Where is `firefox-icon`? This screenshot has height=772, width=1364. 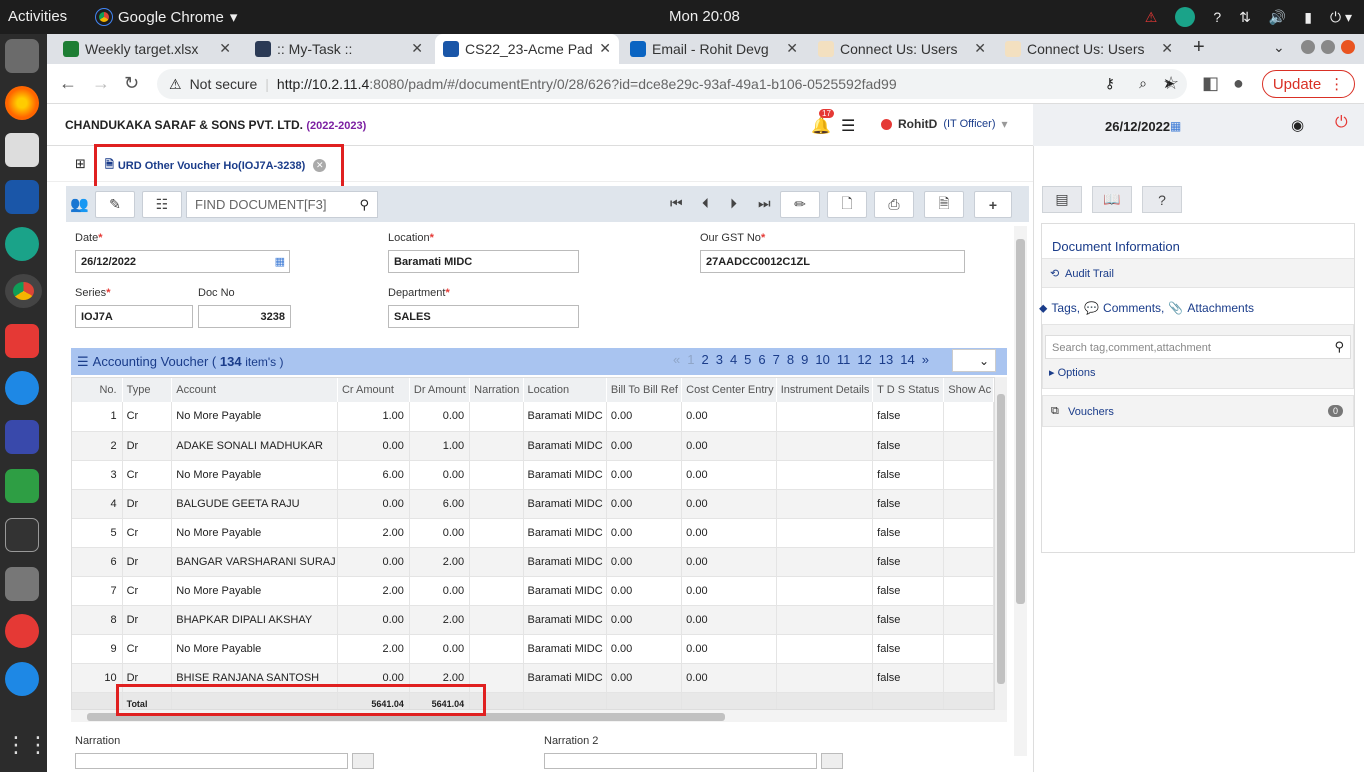 firefox-icon is located at coordinates (22, 103).